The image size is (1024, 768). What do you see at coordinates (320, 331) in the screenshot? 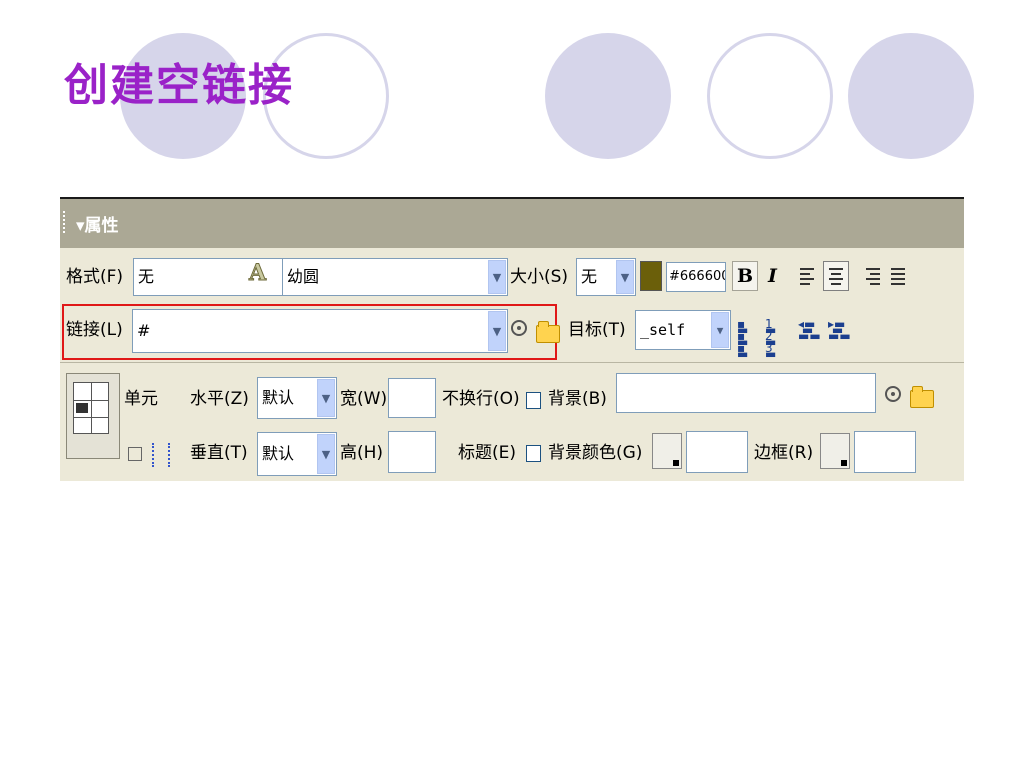
I see `link-input: # ▼` at bounding box center [320, 331].